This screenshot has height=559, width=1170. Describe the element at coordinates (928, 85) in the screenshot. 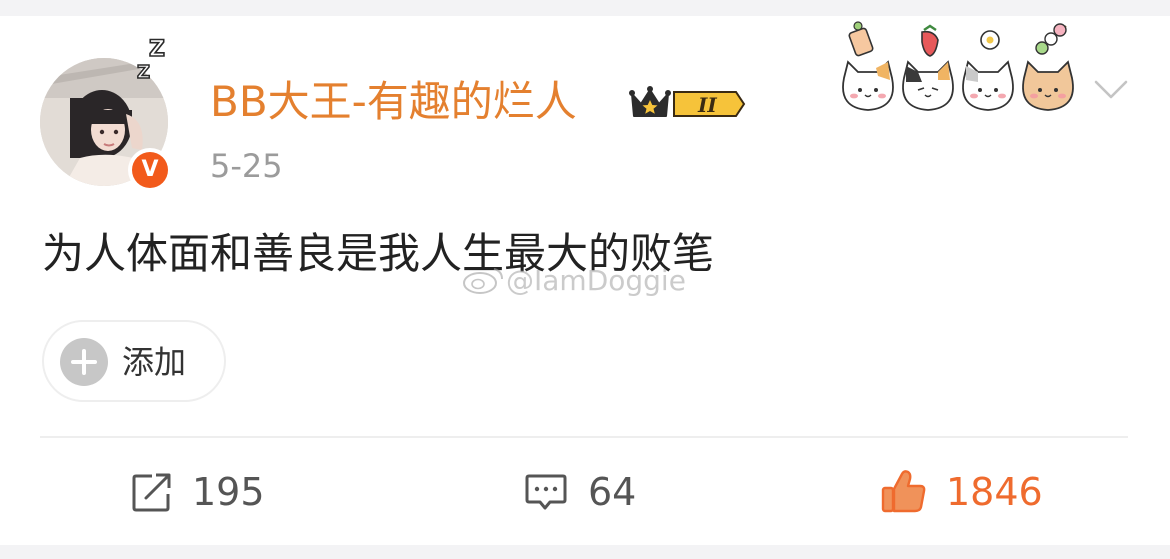

I see `cat-sticker-2-icon` at that location.